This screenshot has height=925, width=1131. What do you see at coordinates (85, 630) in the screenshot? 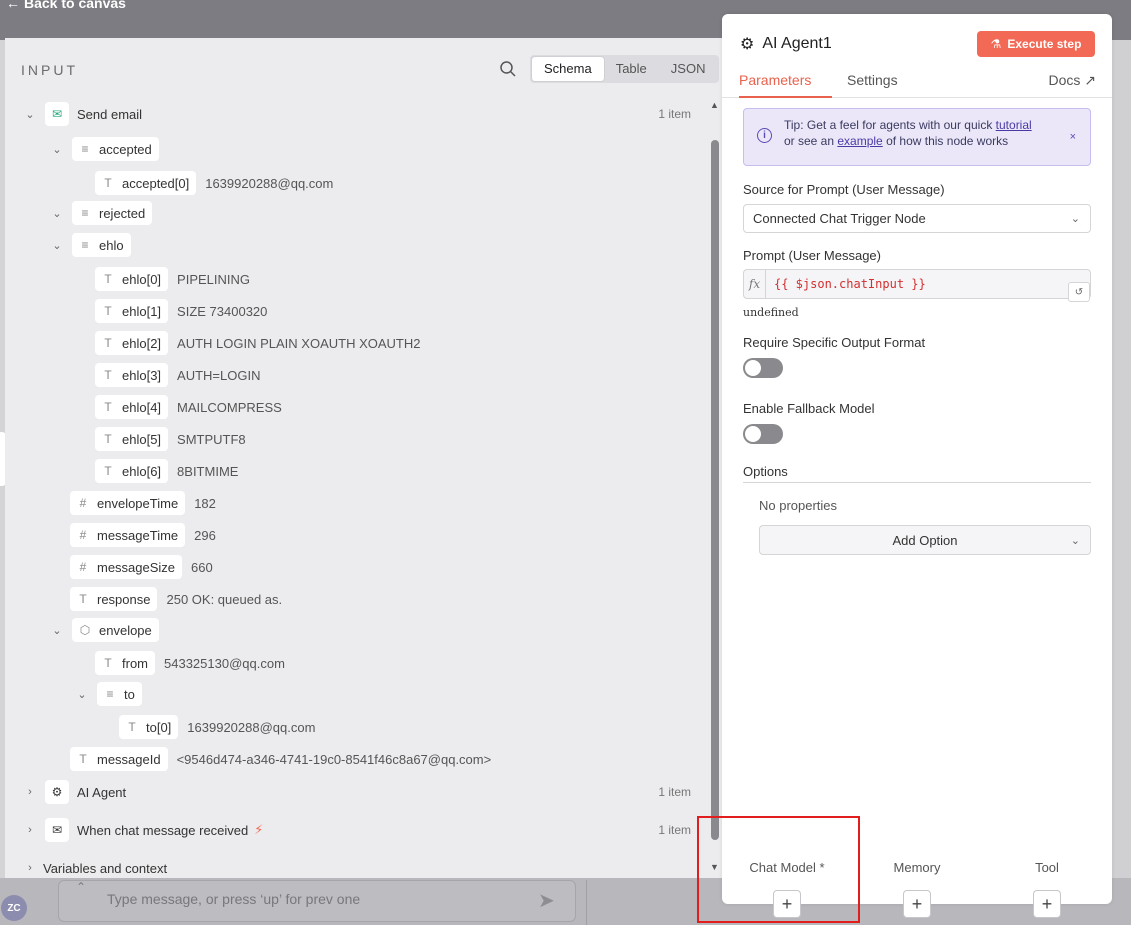
I see `object-icon: ⬡` at bounding box center [85, 630].